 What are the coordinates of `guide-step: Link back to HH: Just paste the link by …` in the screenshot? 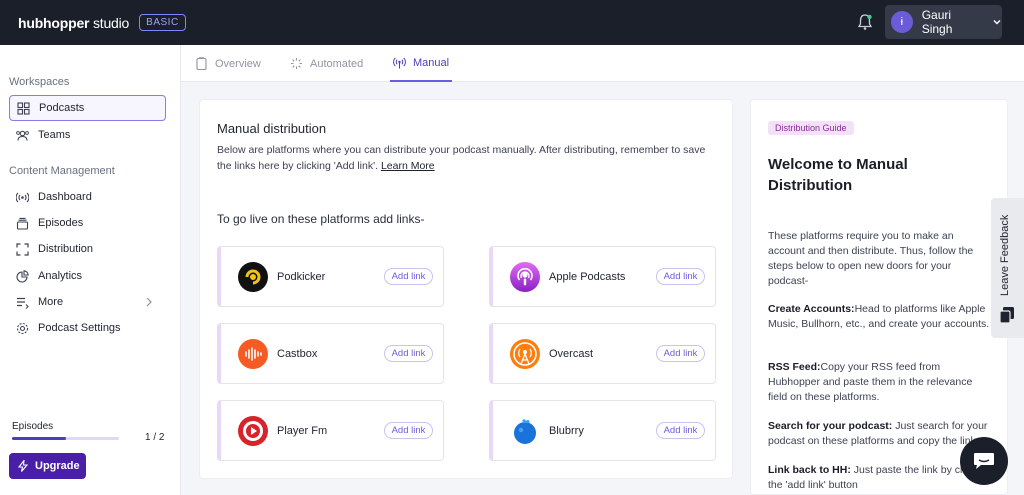 It's located at (879, 478).